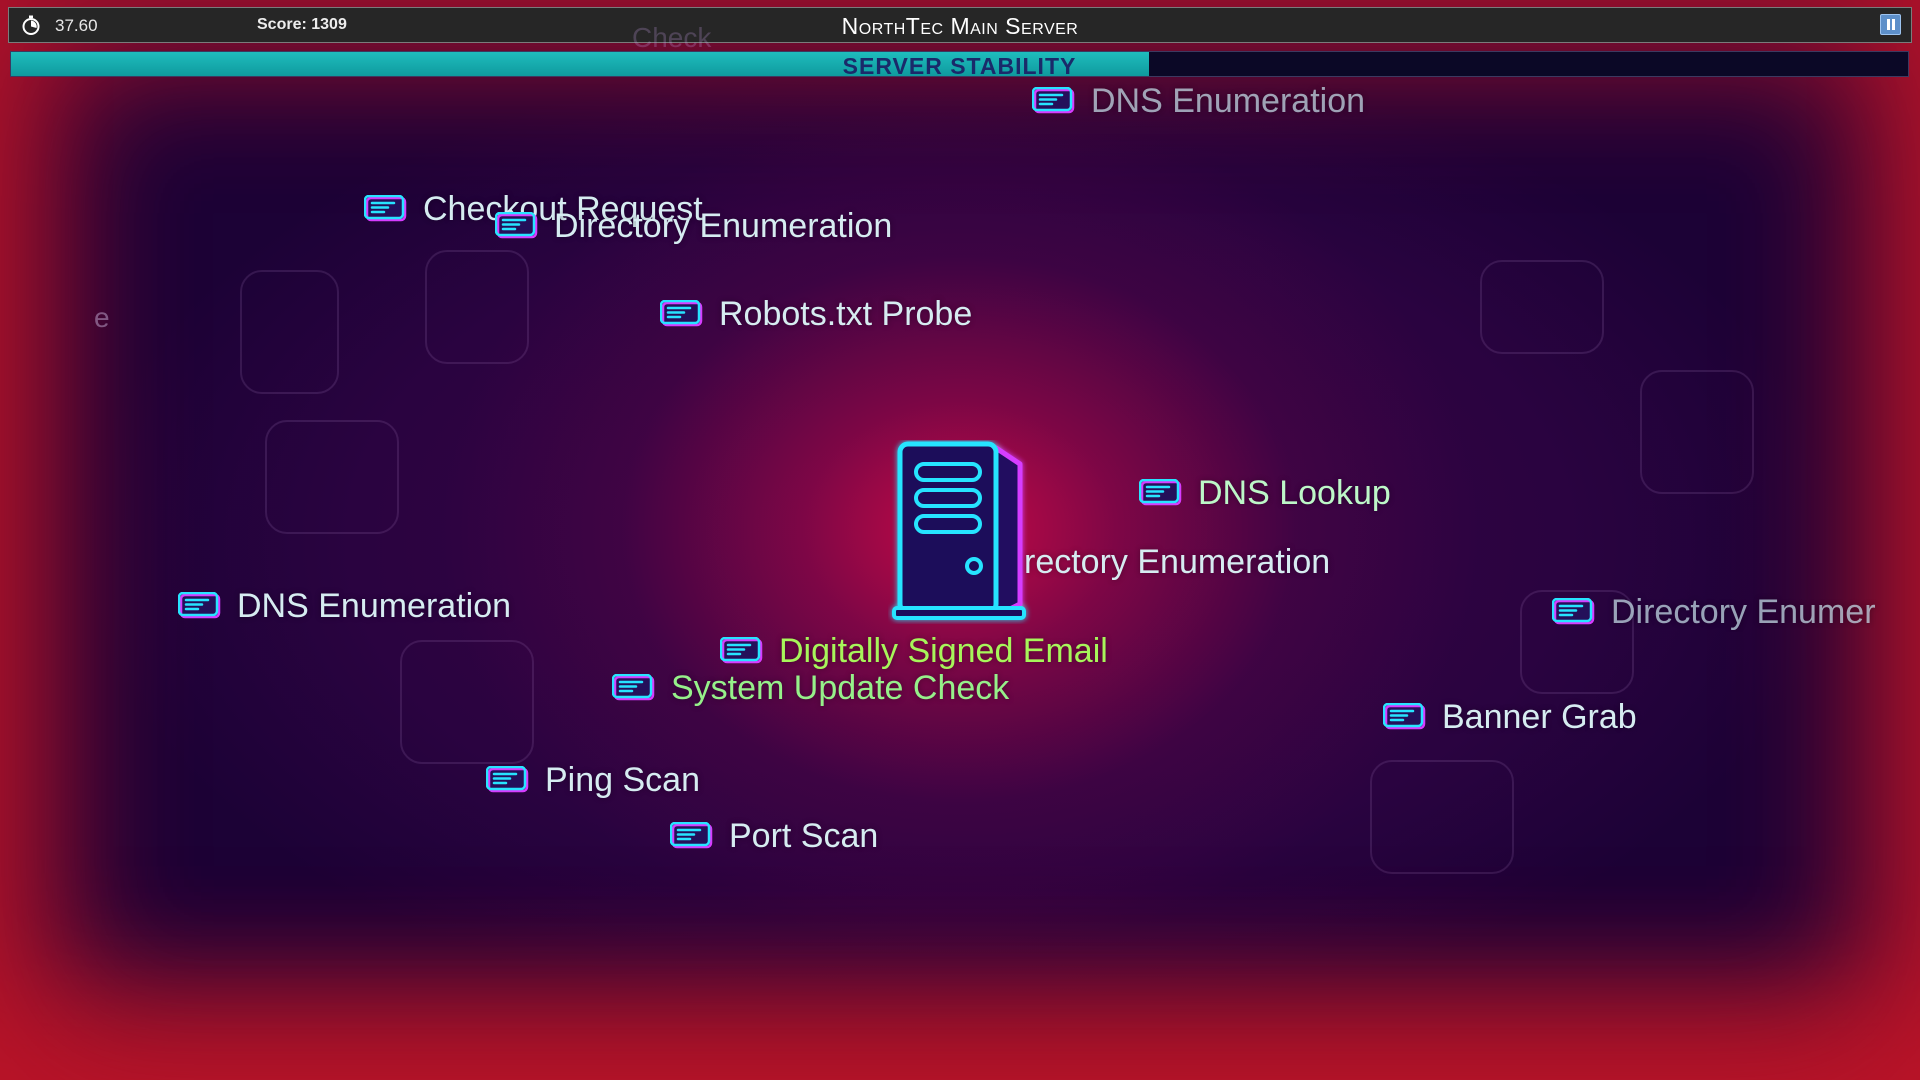  I want to click on packet-label: System Update Check, so click(840, 687).